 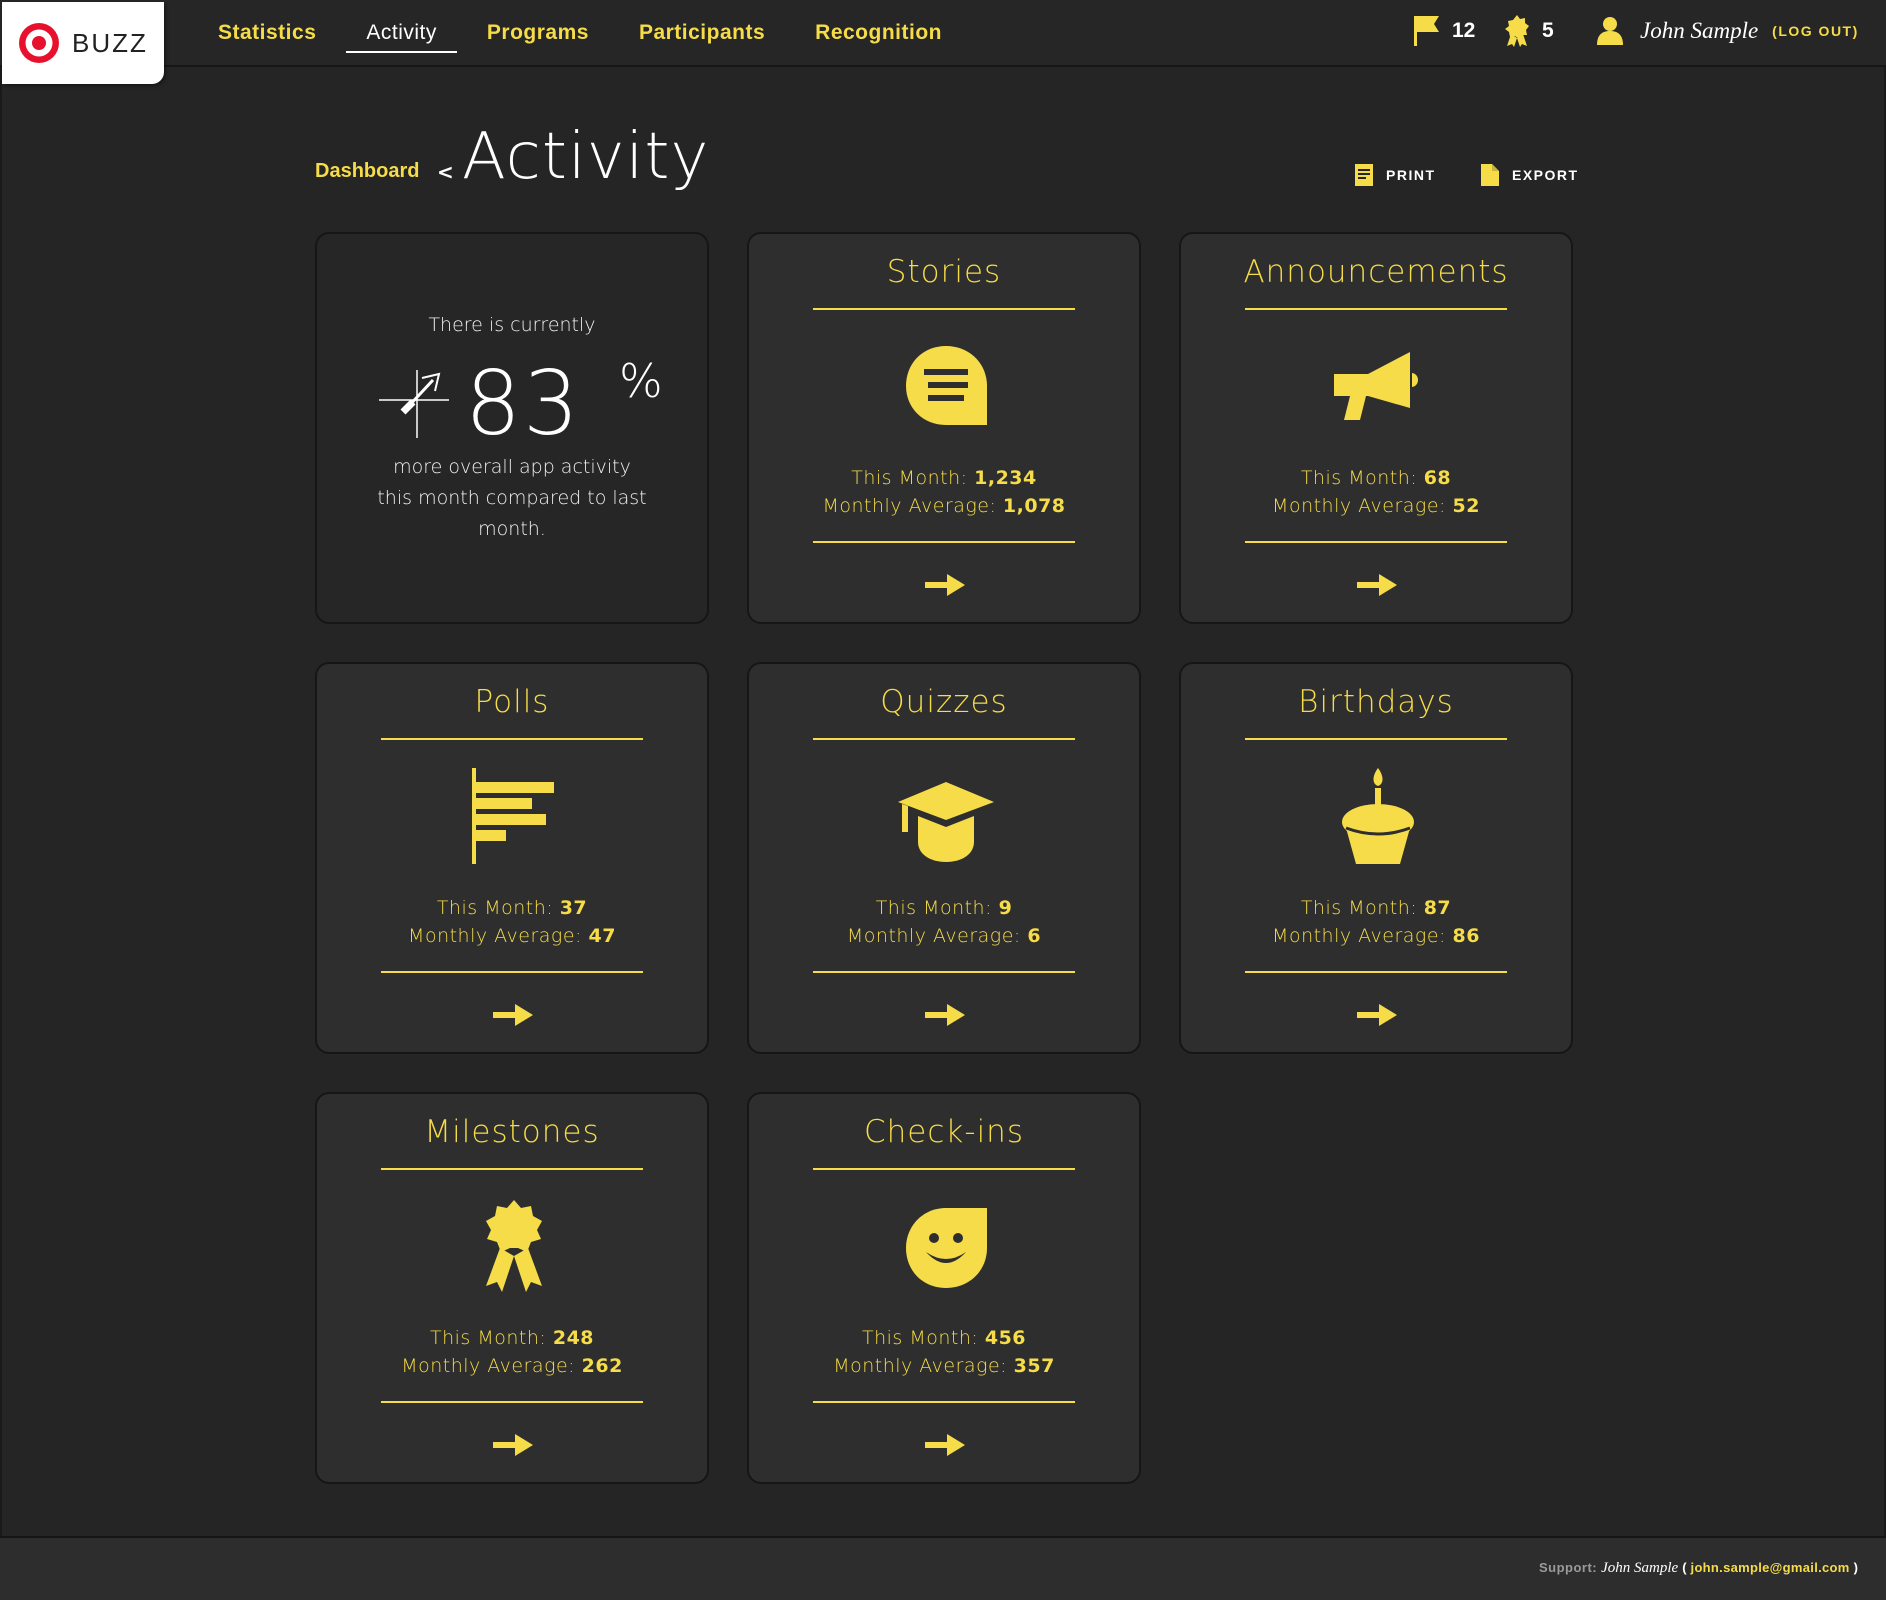 I want to click on card-stats: This Month: 248 Monthly Average: 262, so click(x=512, y=1352).